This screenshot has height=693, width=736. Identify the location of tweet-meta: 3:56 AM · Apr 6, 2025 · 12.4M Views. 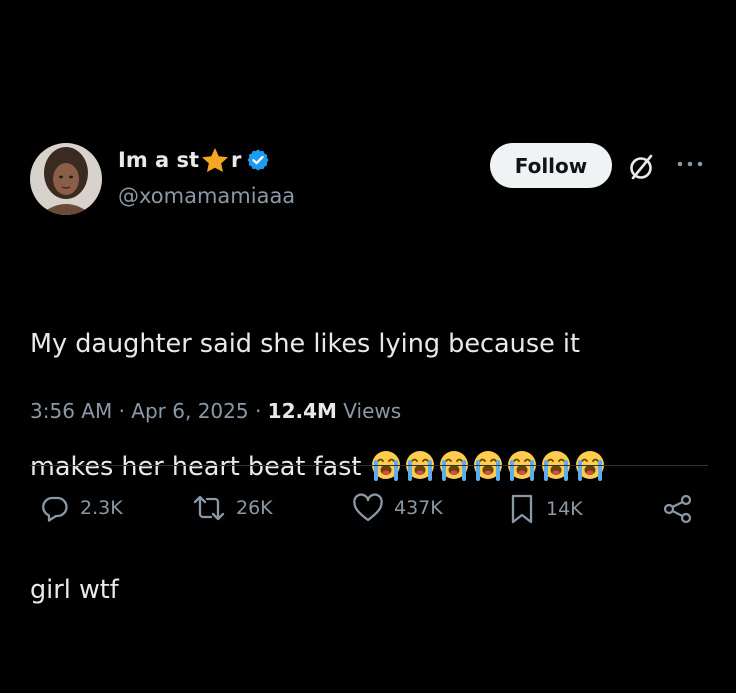
(215, 411).